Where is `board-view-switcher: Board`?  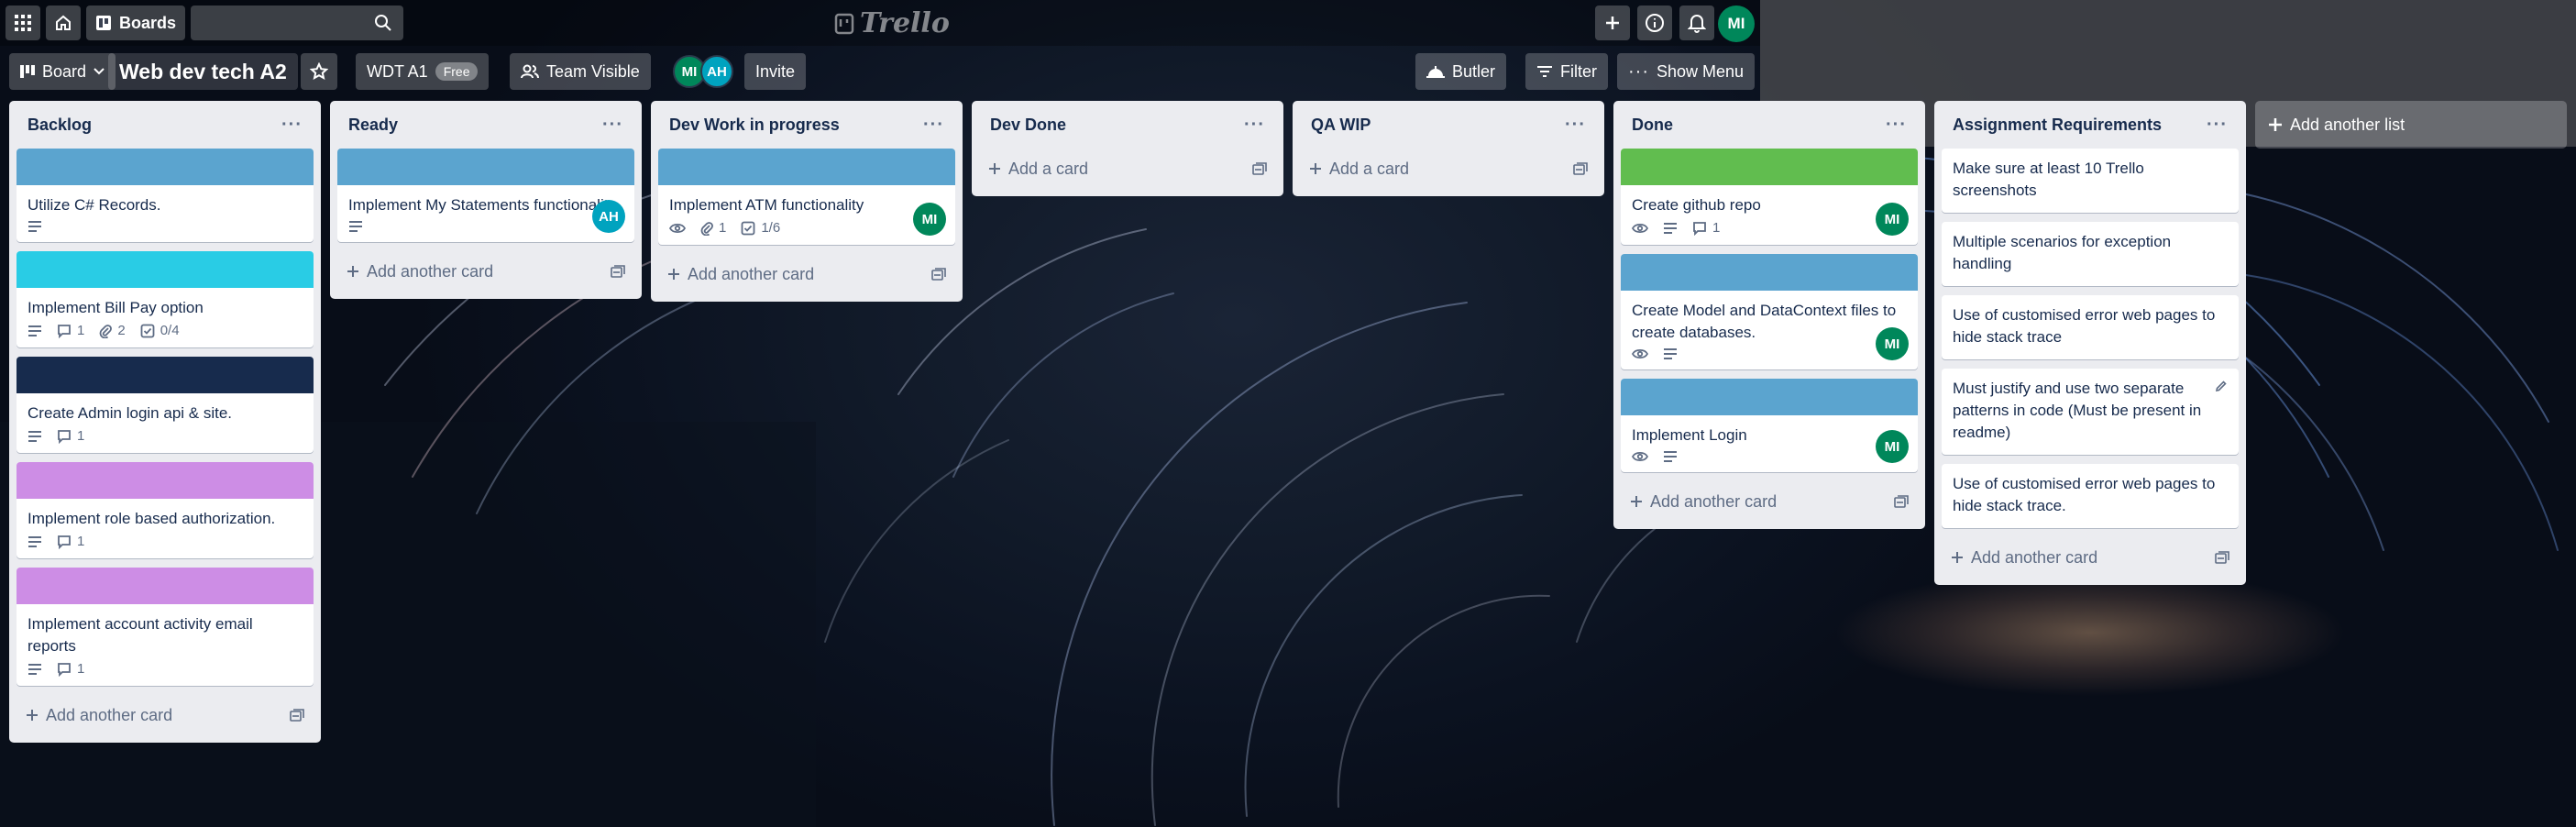
board-view-switcher: Board is located at coordinates (63, 71).